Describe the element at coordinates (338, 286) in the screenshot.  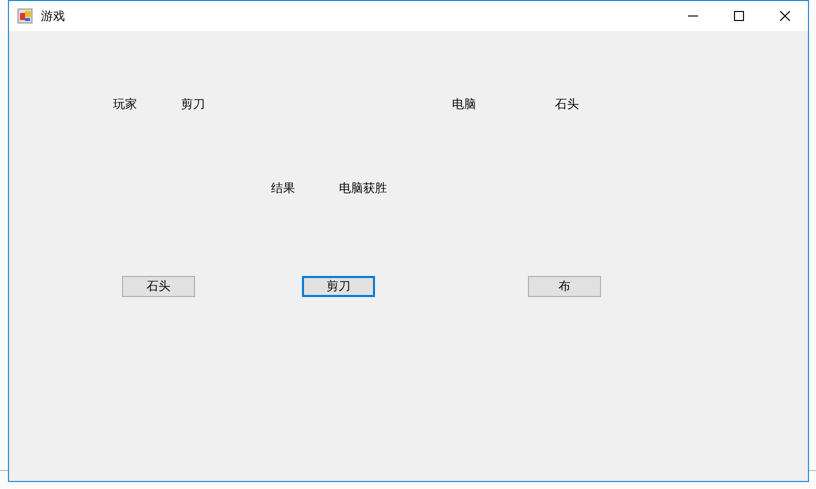
I see `choice-button: 剪刀` at that location.